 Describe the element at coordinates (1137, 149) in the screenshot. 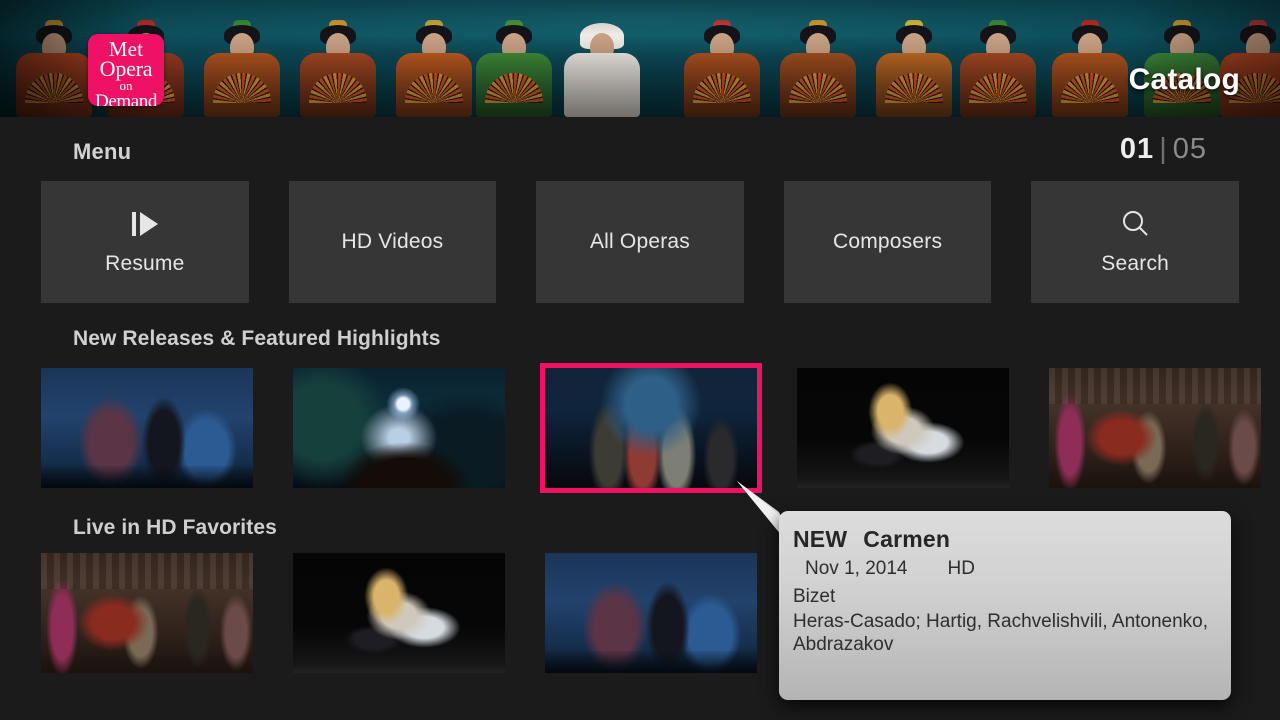

I see `page-current: 01` at that location.